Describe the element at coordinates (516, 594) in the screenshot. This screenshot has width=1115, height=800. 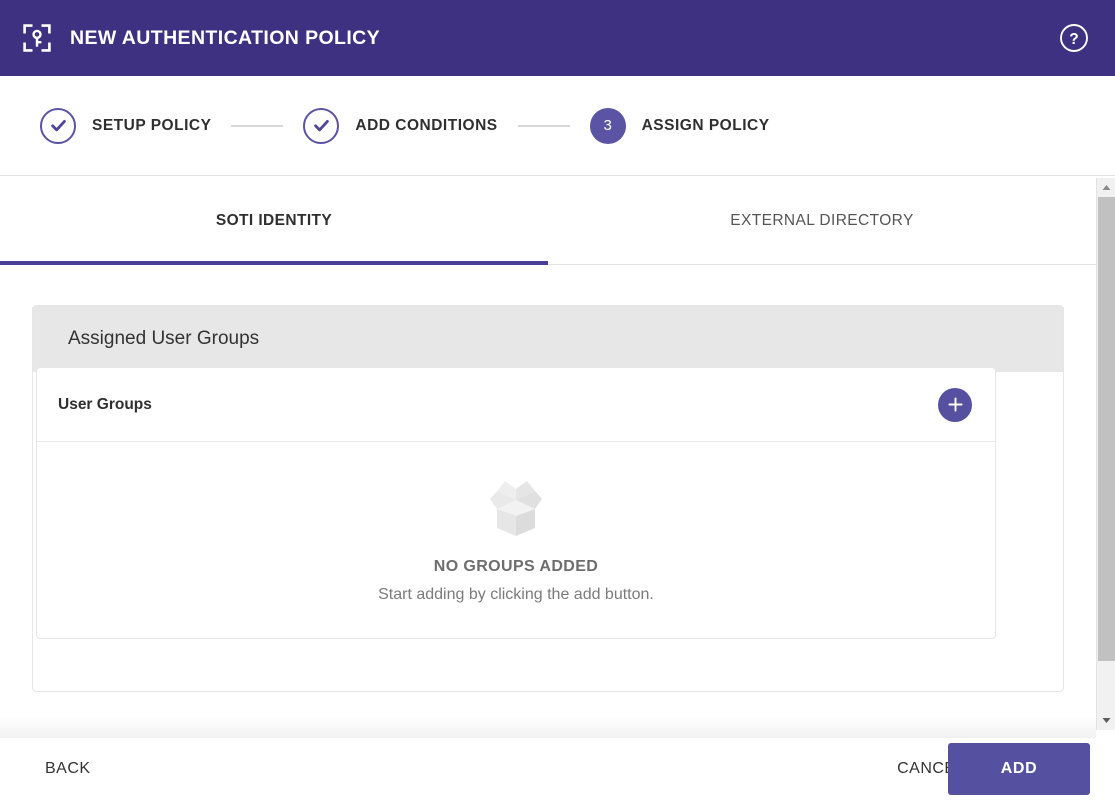
I see `empty-state-subtitle: Start adding by clicking the add button.` at that location.